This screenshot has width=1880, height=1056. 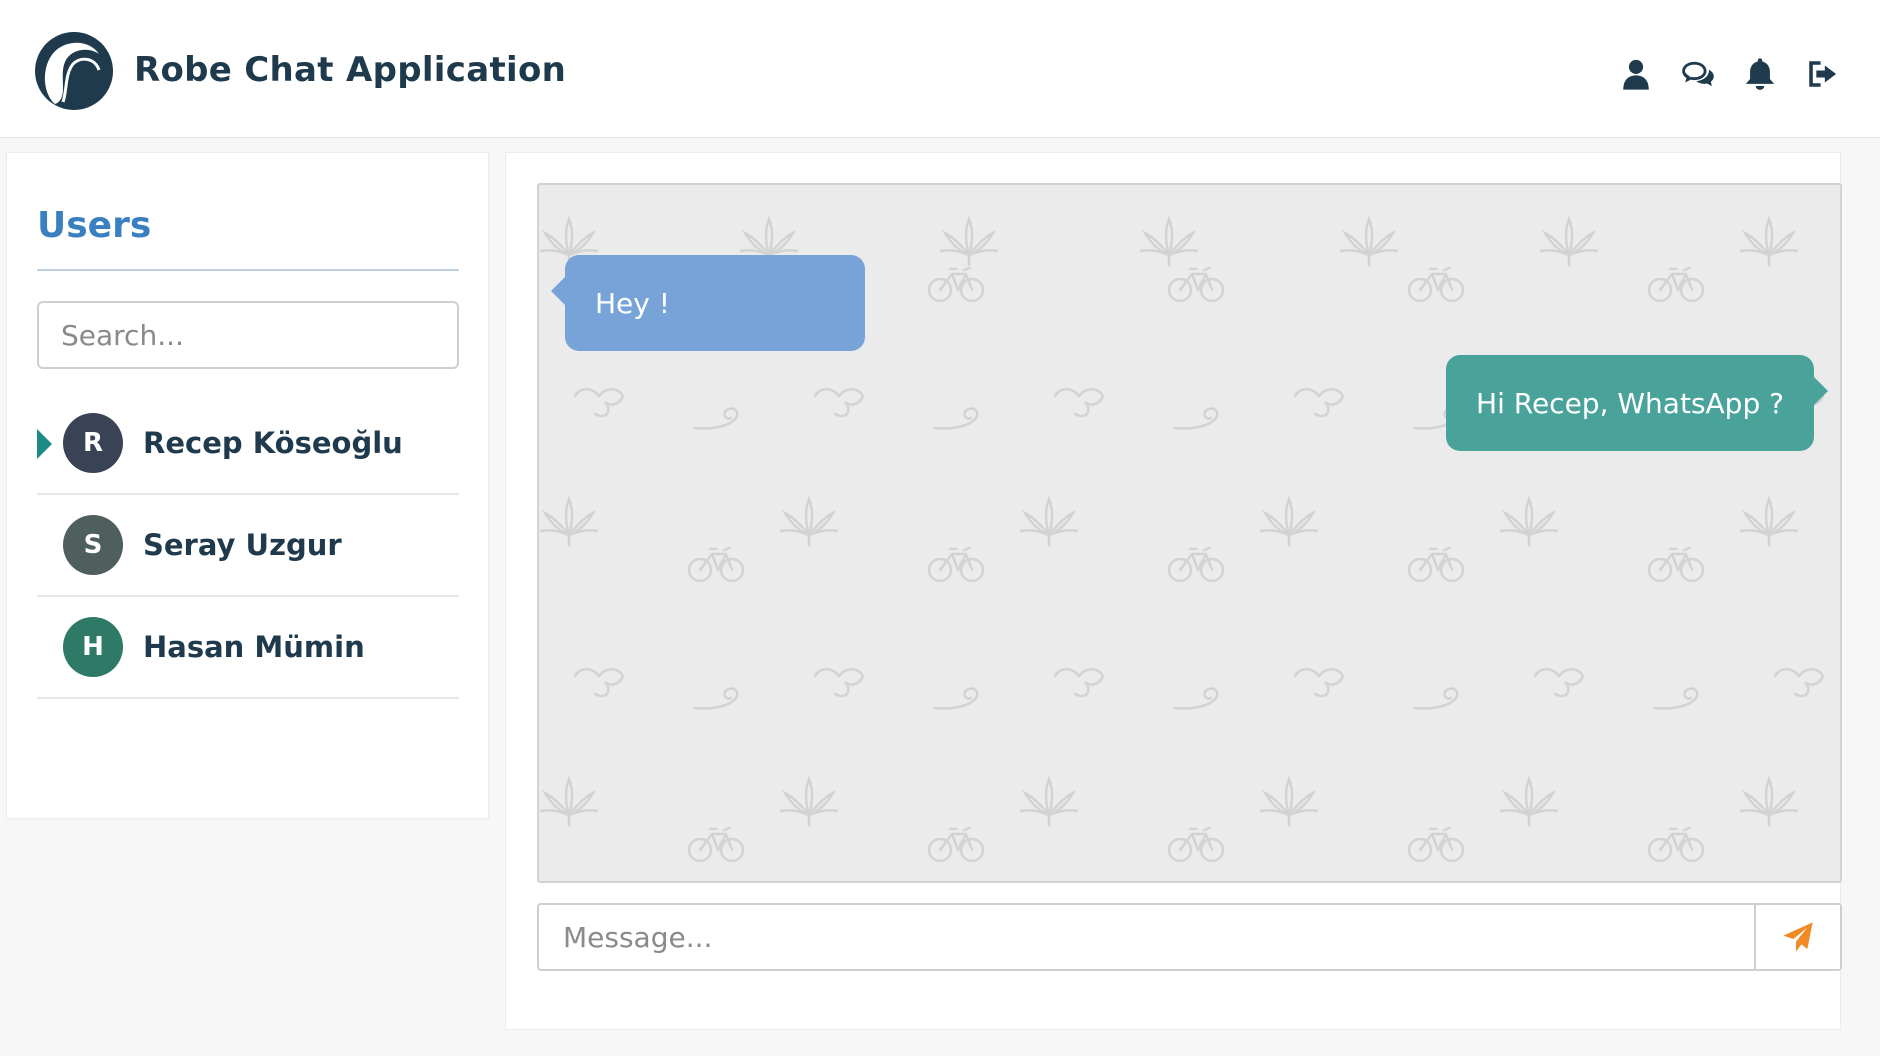 I want to click on outgoing-message: Hi Recep, WhatsApp ?, so click(x=1637, y=403).